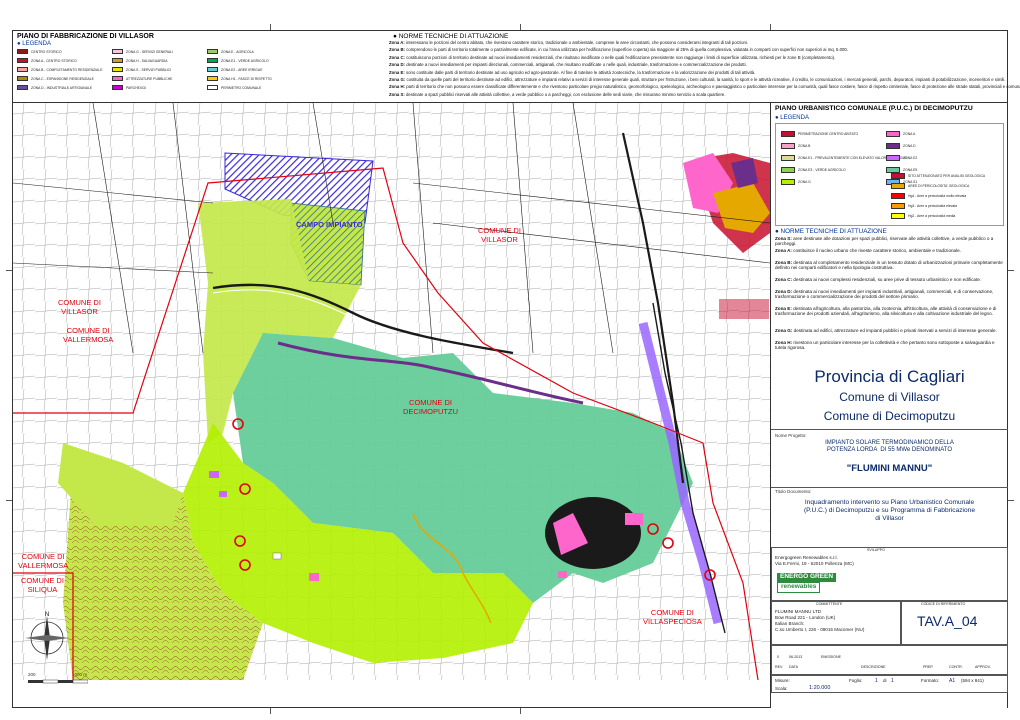 The height and width of the screenshot is (720, 1020). Describe the element at coordinates (932, 216) in the screenshot. I see `puc-legend-label: Hg2 - Aree a pericolosità media` at that location.